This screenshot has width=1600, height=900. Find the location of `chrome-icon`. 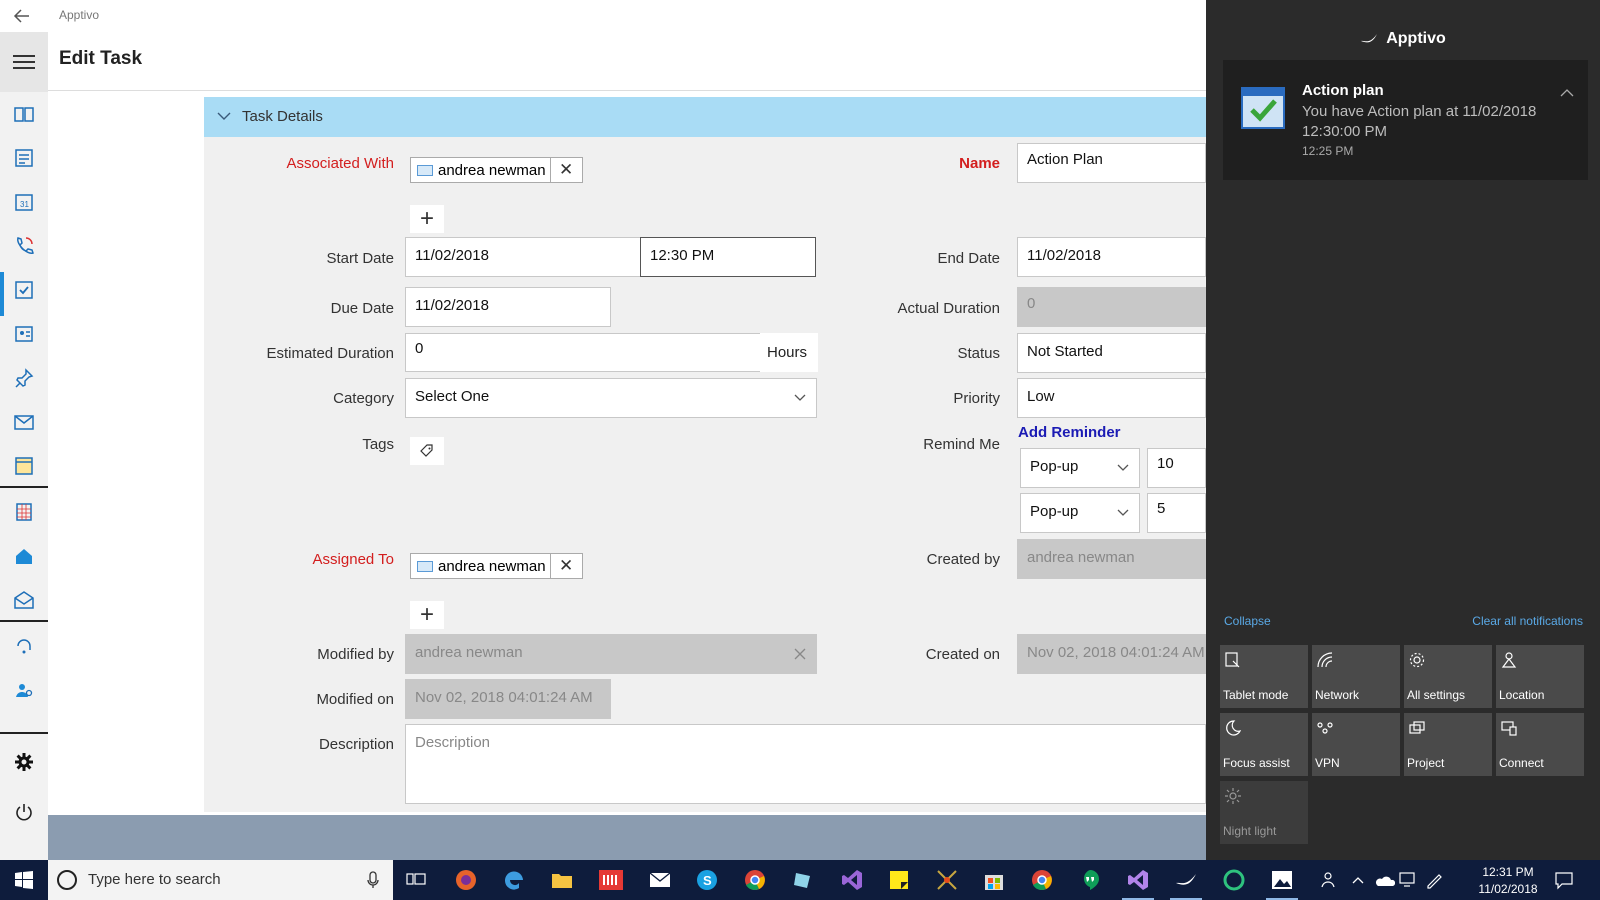

chrome-icon is located at coordinates (755, 880).